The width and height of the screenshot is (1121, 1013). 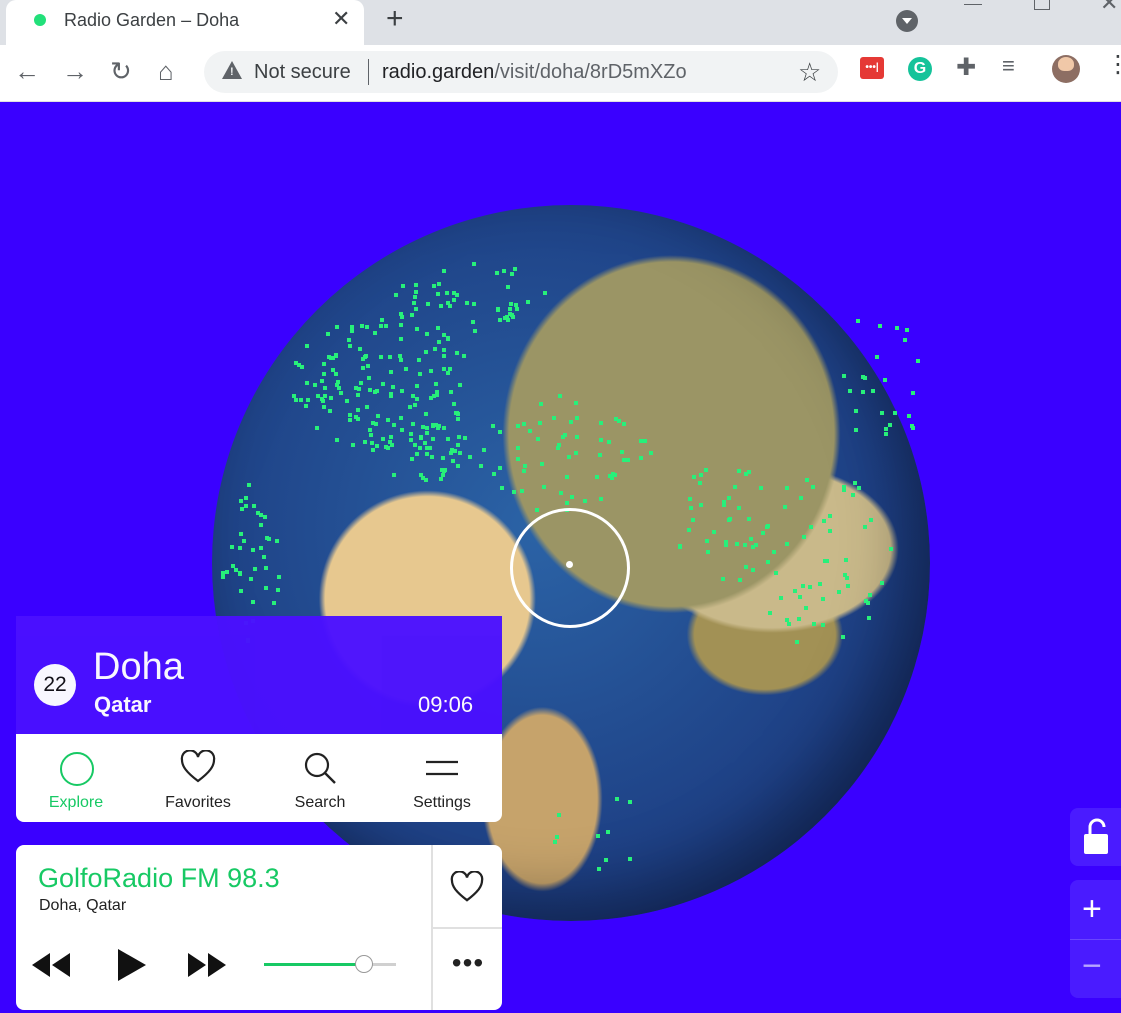 What do you see at coordinates (1092, 966) in the screenshot?
I see `zoom-out-button: −` at bounding box center [1092, 966].